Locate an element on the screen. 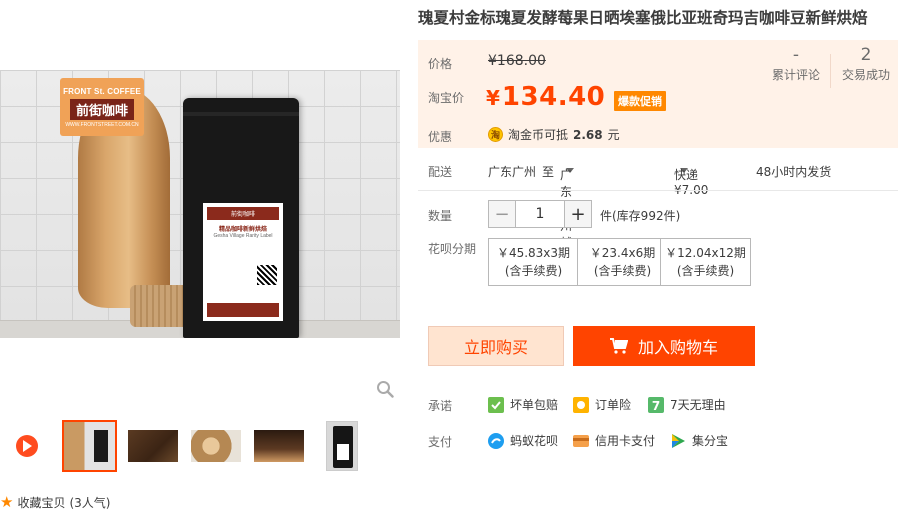 This screenshot has width=900, height=516. bag-label-name: 精品咖啡新鲜烘焙 is located at coordinates (242, 230).